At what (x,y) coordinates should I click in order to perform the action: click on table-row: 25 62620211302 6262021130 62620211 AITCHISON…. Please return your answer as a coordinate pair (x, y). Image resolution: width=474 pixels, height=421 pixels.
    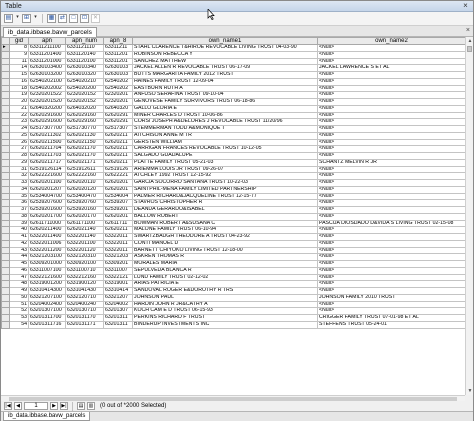
    Looking at the image, I should click on (233, 135).